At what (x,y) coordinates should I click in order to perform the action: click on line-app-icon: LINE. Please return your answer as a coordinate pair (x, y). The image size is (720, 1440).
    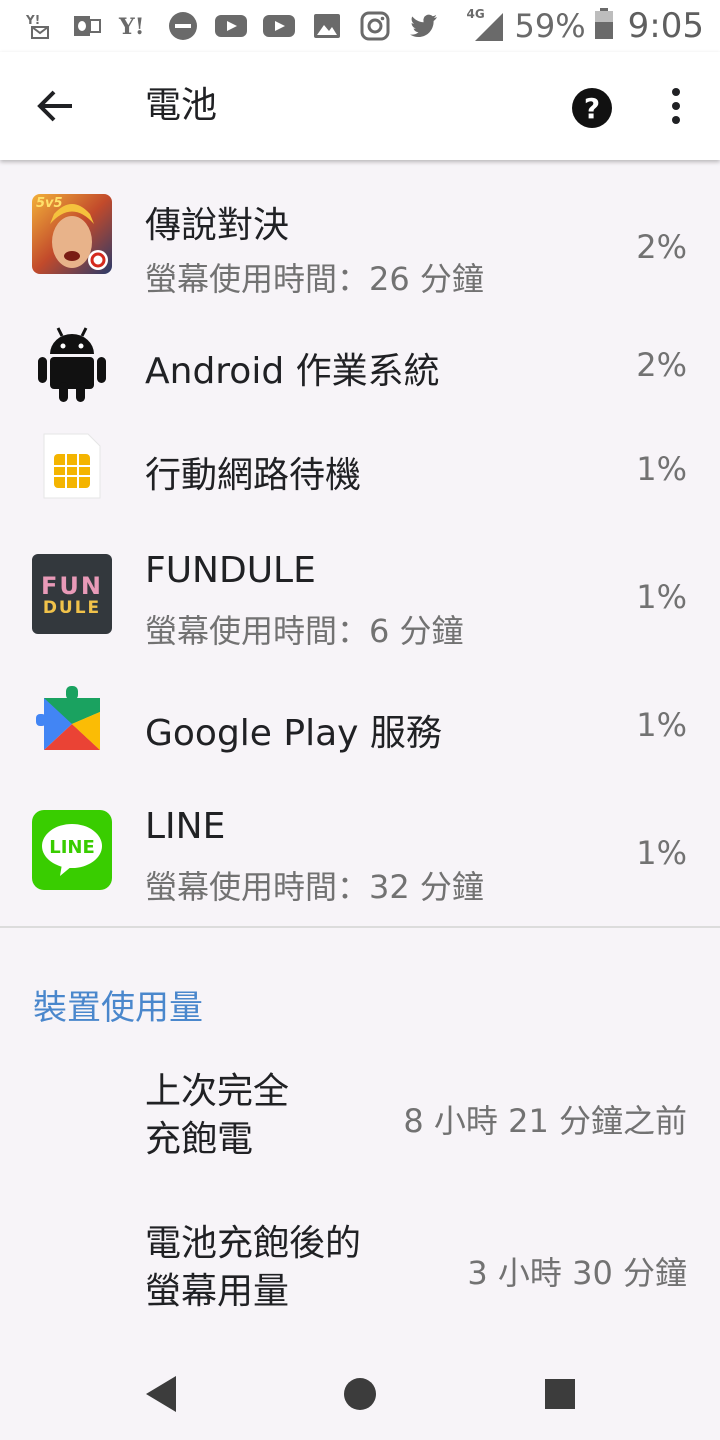
    Looking at the image, I should click on (72, 850).